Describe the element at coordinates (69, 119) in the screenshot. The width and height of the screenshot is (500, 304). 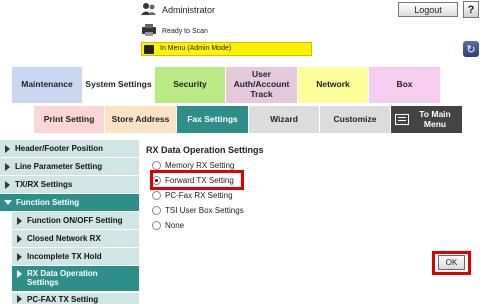
I see `tab-print-setting: Print Setting` at that location.